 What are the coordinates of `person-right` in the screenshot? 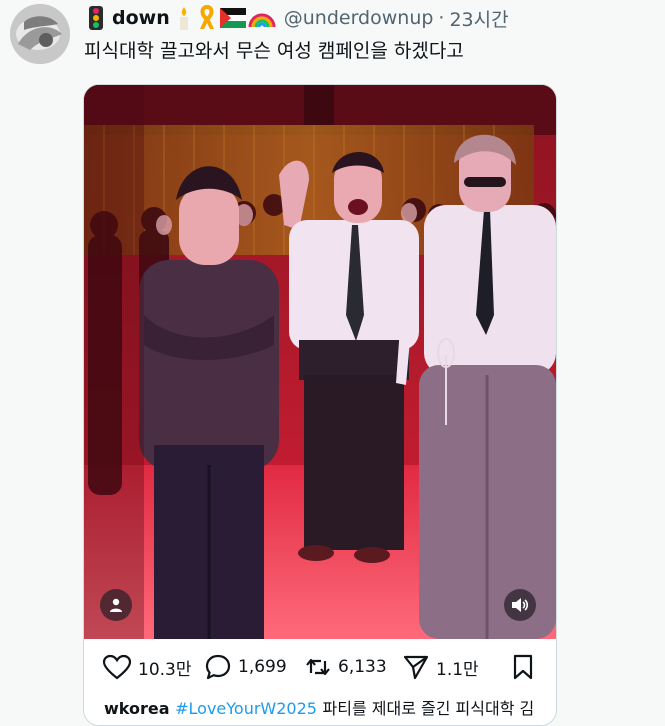 It's located at (487, 386).